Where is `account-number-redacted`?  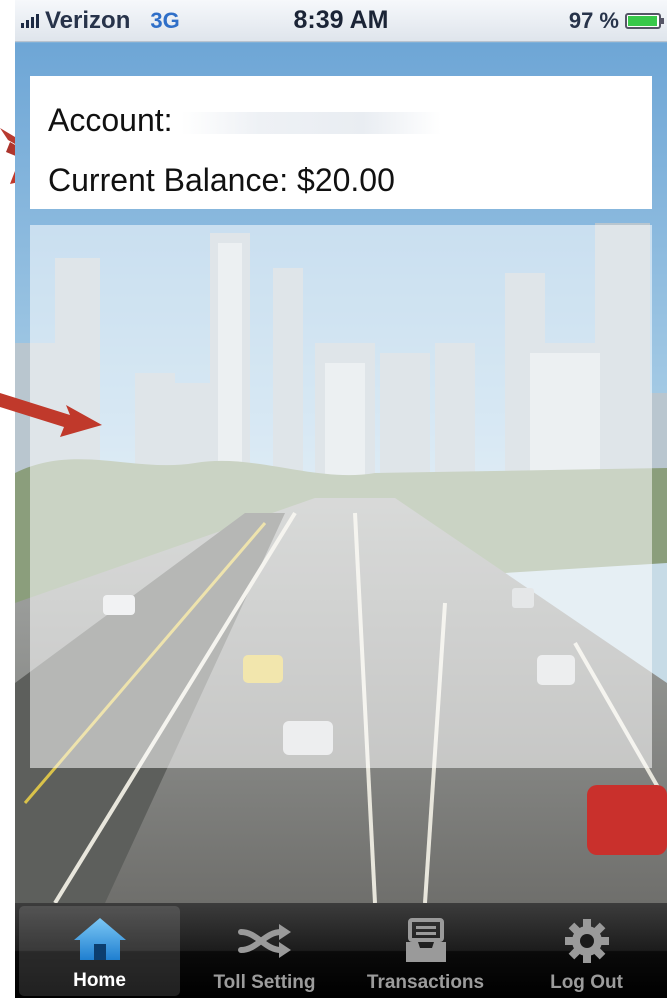 account-number-redacted is located at coordinates (311, 122).